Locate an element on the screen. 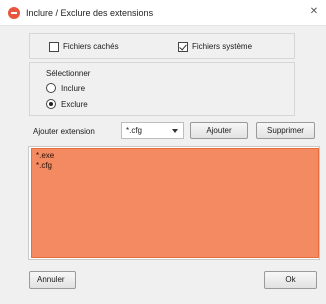 The image size is (326, 304). window-title: Inclure / Exclure des extensions is located at coordinates (90, 13).